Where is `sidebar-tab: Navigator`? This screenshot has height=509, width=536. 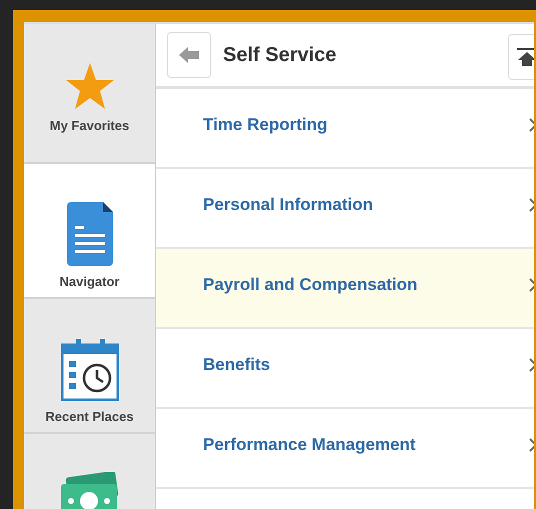 sidebar-tab: Navigator is located at coordinates (89, 231).